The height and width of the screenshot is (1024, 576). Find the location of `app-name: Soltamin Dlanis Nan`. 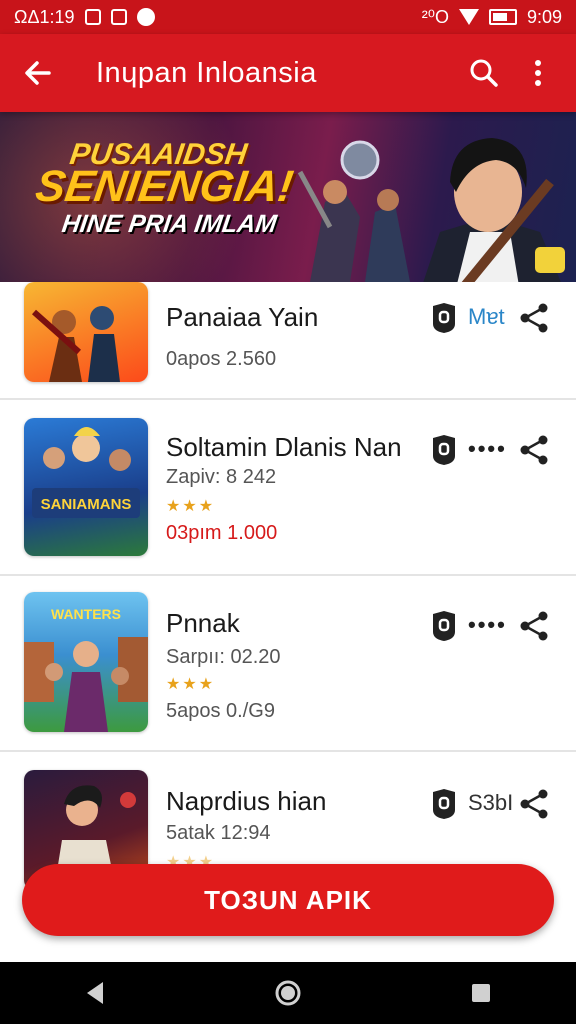

app-name: Soltamin Dlanis Nan is located at coordinates (284, 447).